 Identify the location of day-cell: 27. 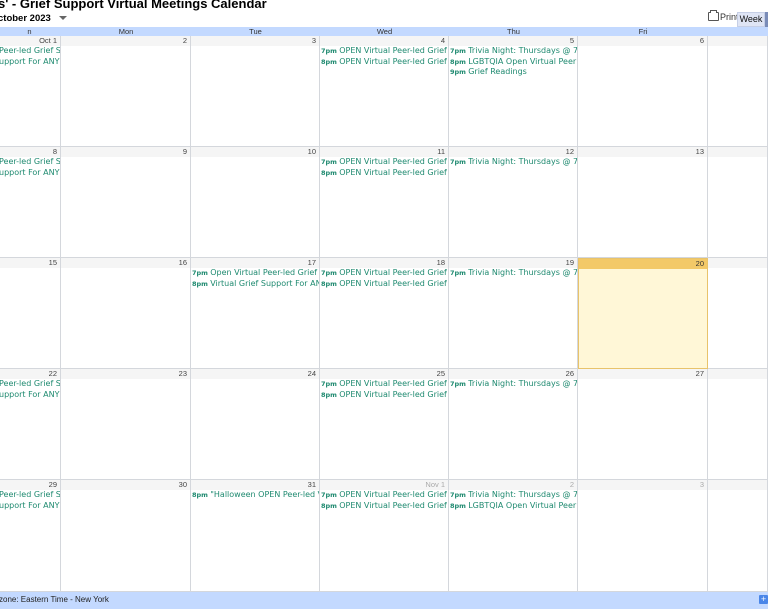
(643, 424).